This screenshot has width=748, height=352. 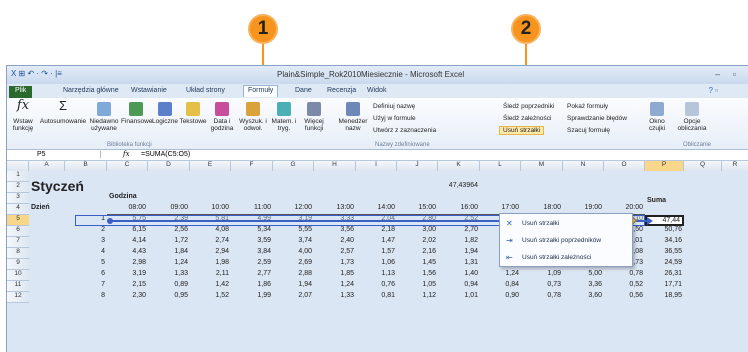 I want to click on column-header-g: G, so click(x=293, y=166).